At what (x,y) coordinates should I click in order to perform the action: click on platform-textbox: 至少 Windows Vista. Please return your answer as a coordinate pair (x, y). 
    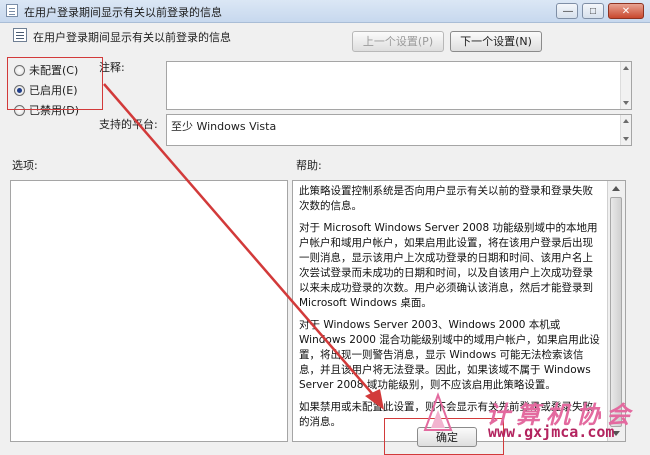
    Looking at the image, I should click on (399, 130).